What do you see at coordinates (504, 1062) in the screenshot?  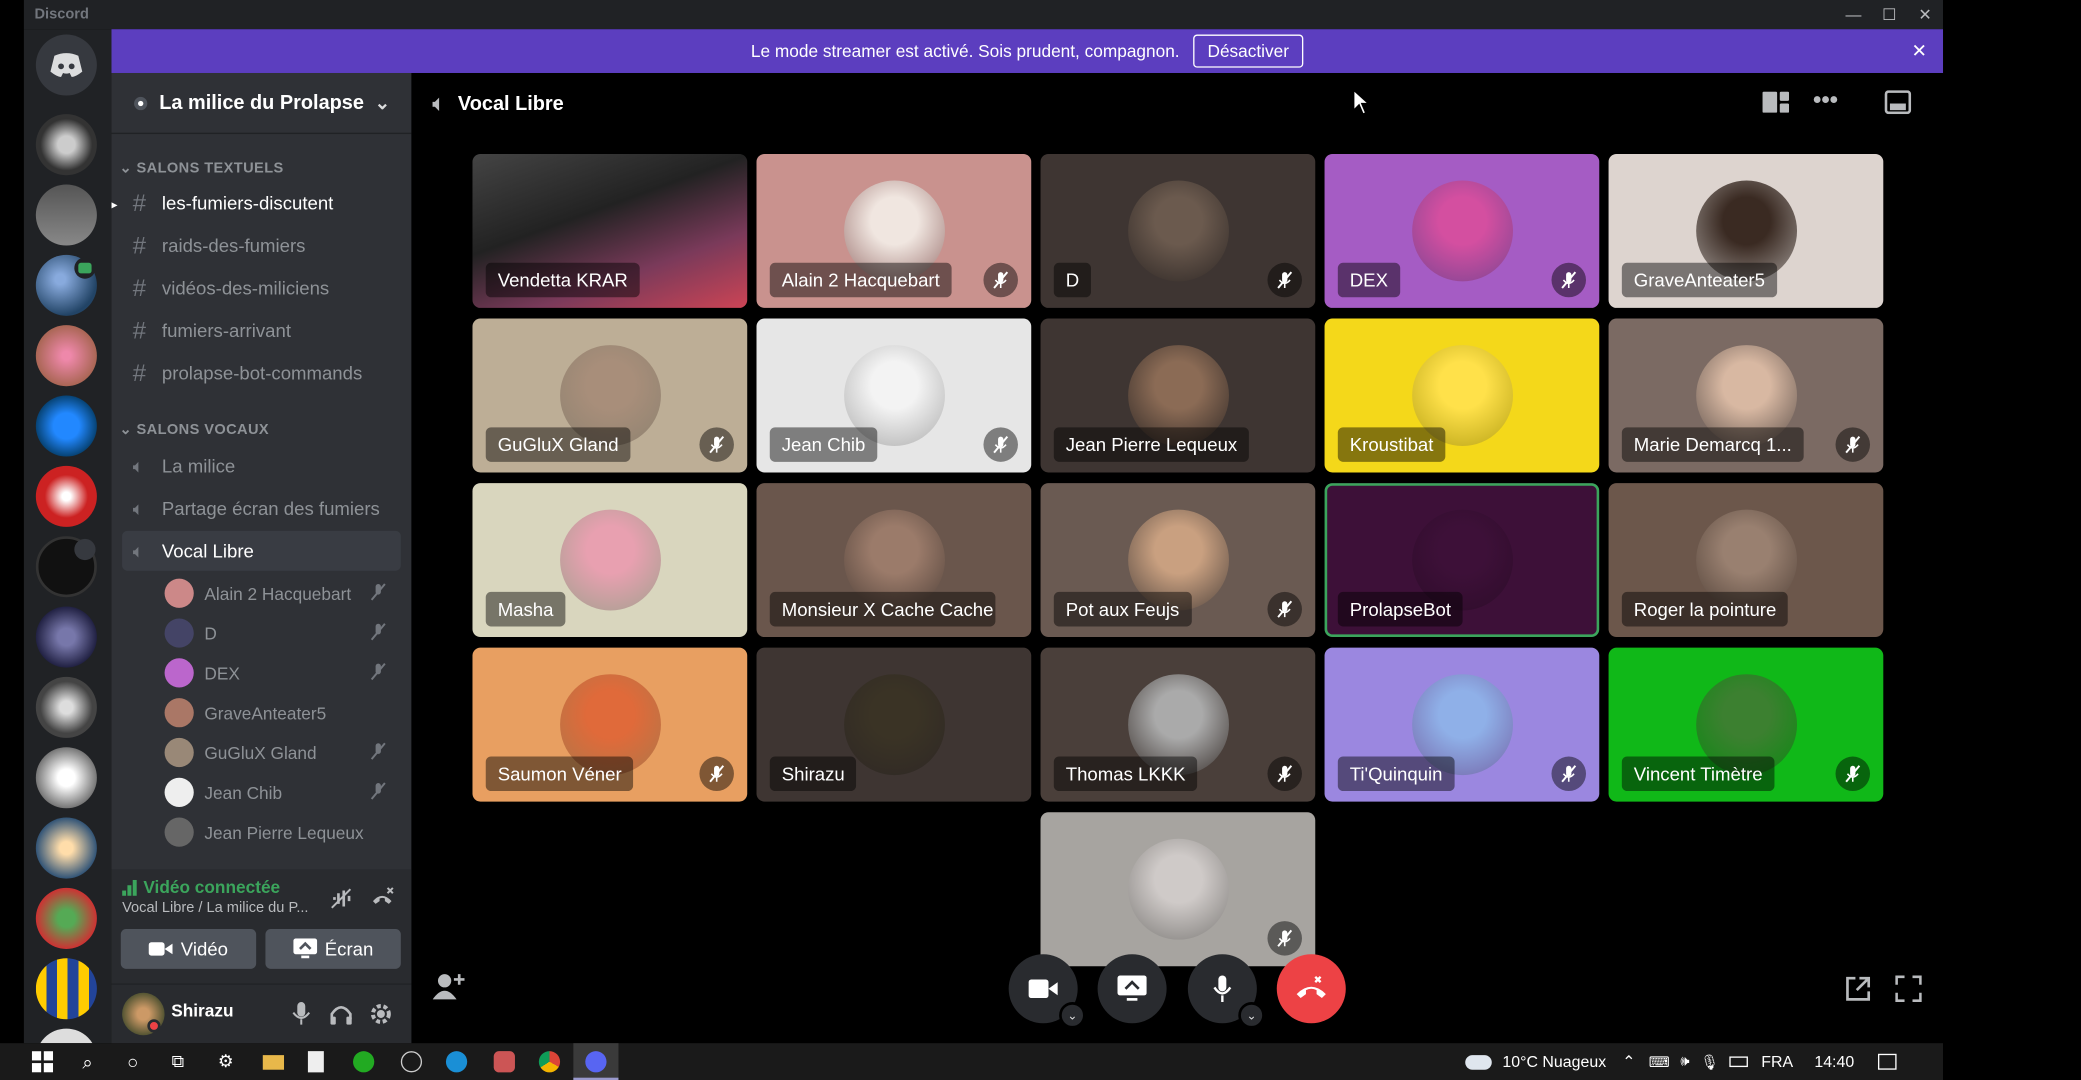 I see `app-red-icon` at bounding box center [504, 1062].